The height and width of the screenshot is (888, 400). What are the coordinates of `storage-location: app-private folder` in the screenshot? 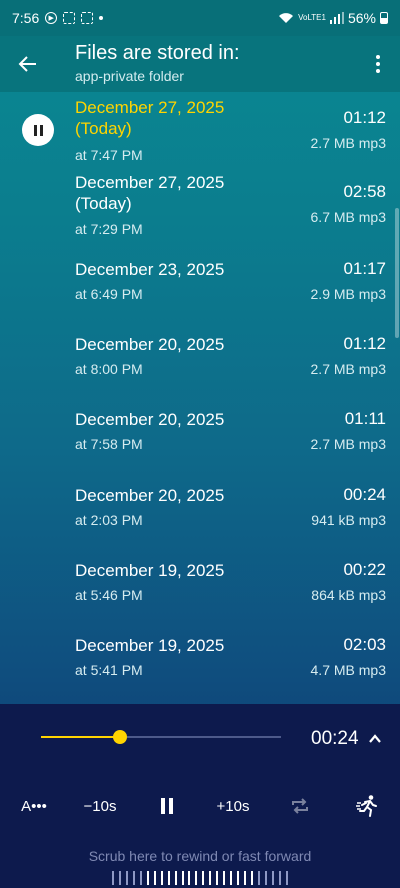 It's located at (129, 76).